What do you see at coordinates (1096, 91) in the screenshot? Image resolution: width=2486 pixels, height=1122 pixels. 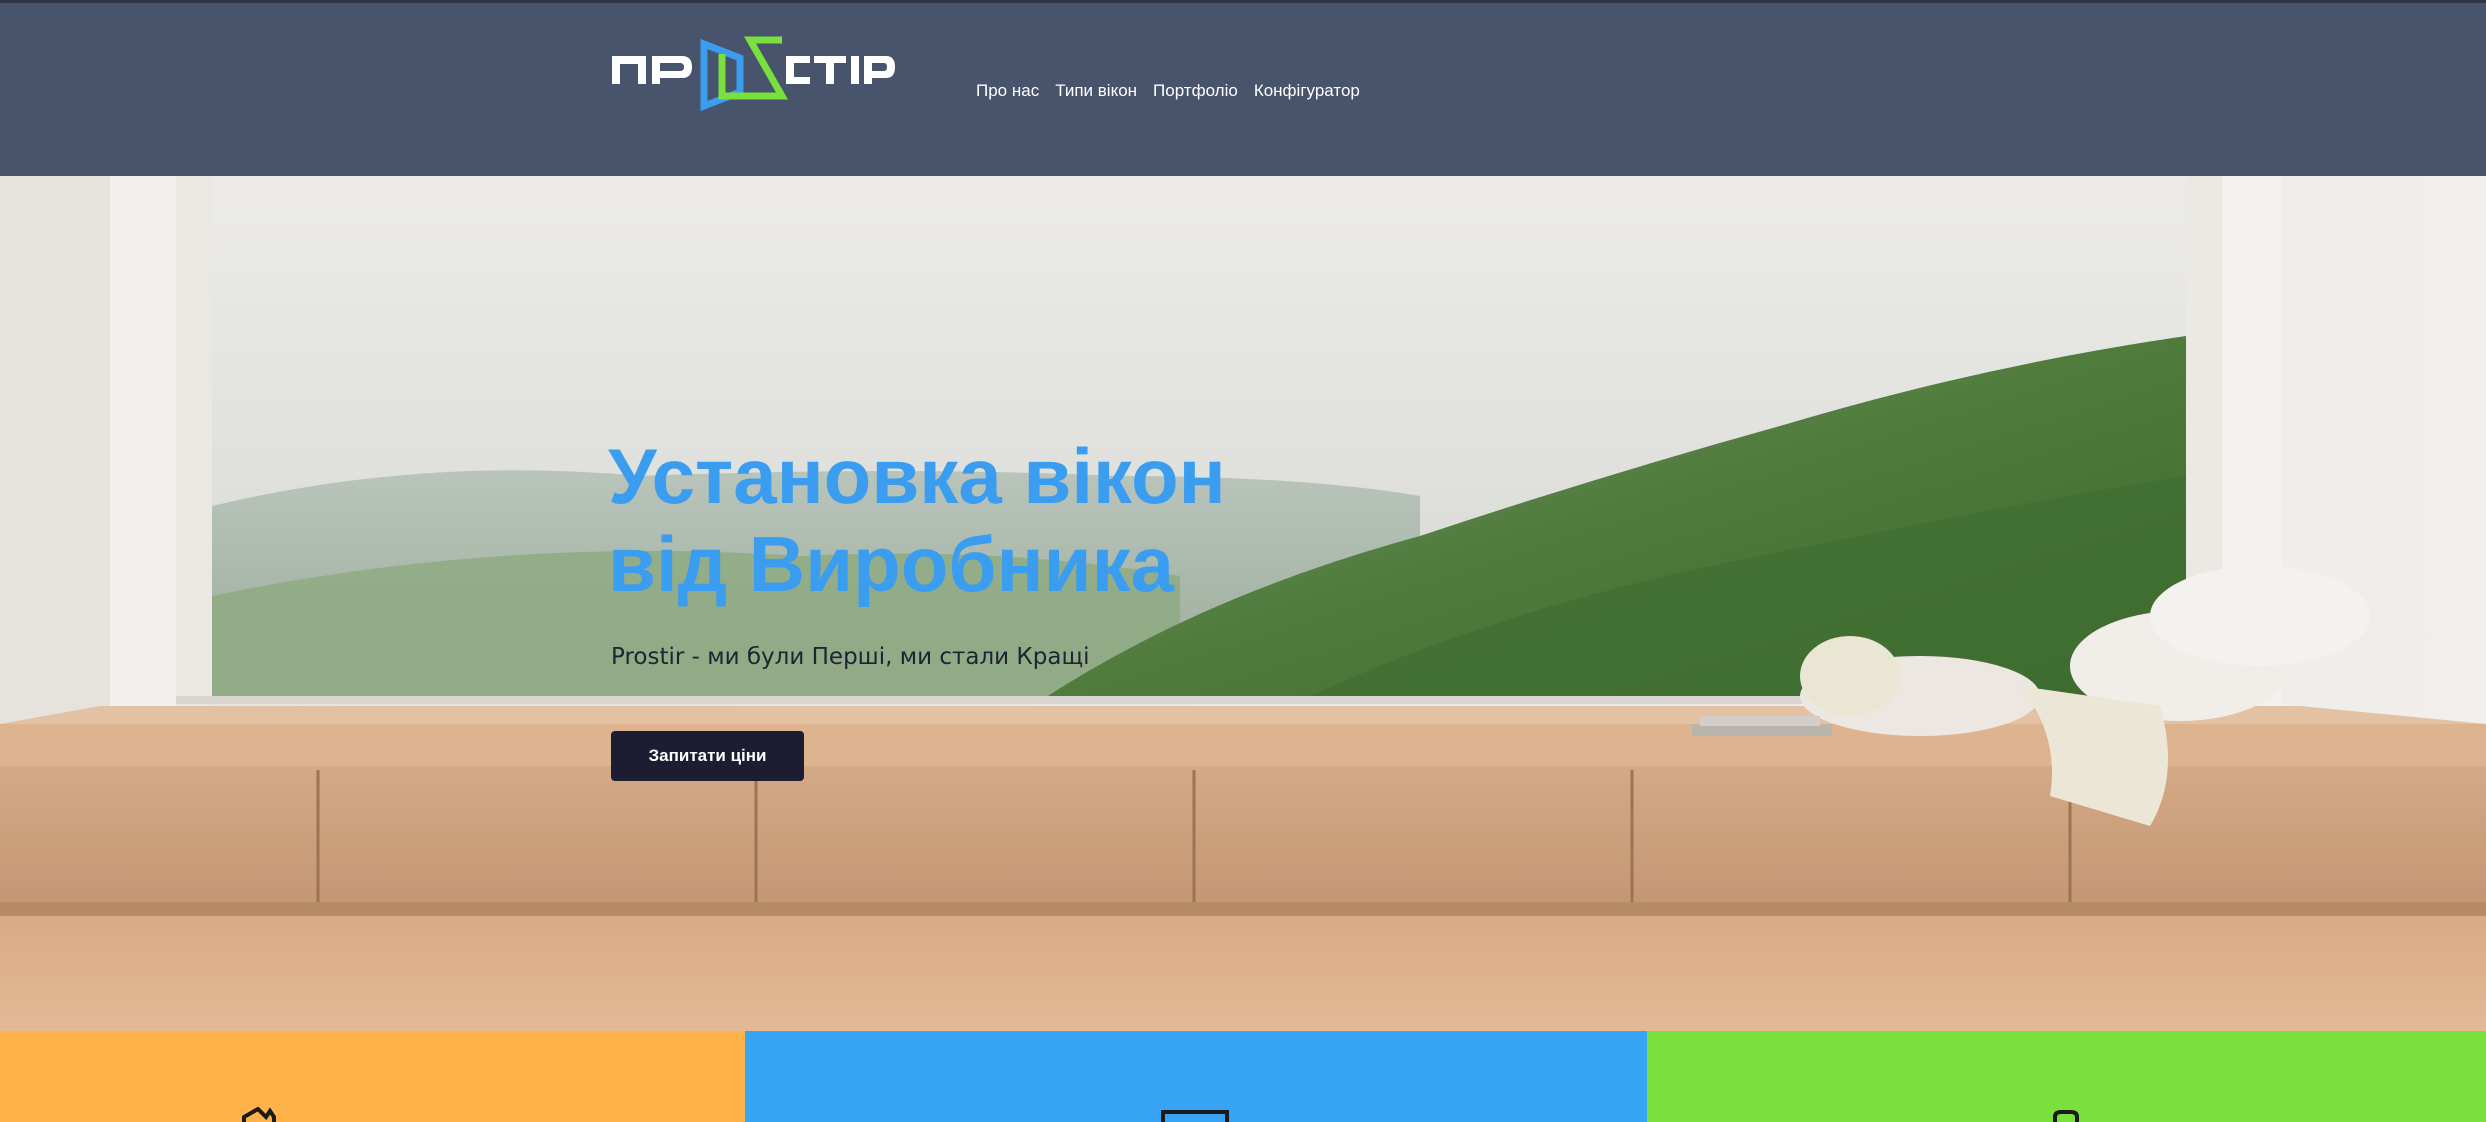 I see `nav-item-window-types: Типи вікон` at bounding box center [1096, 91].